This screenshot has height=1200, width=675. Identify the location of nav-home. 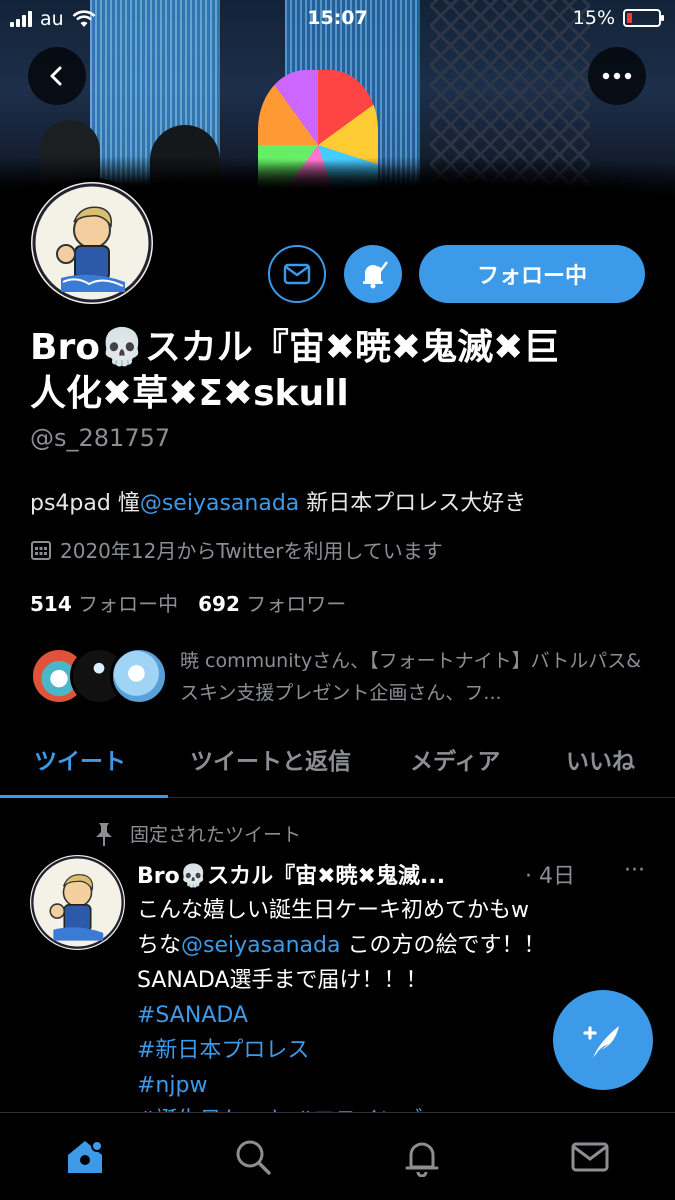
(85, 1157).